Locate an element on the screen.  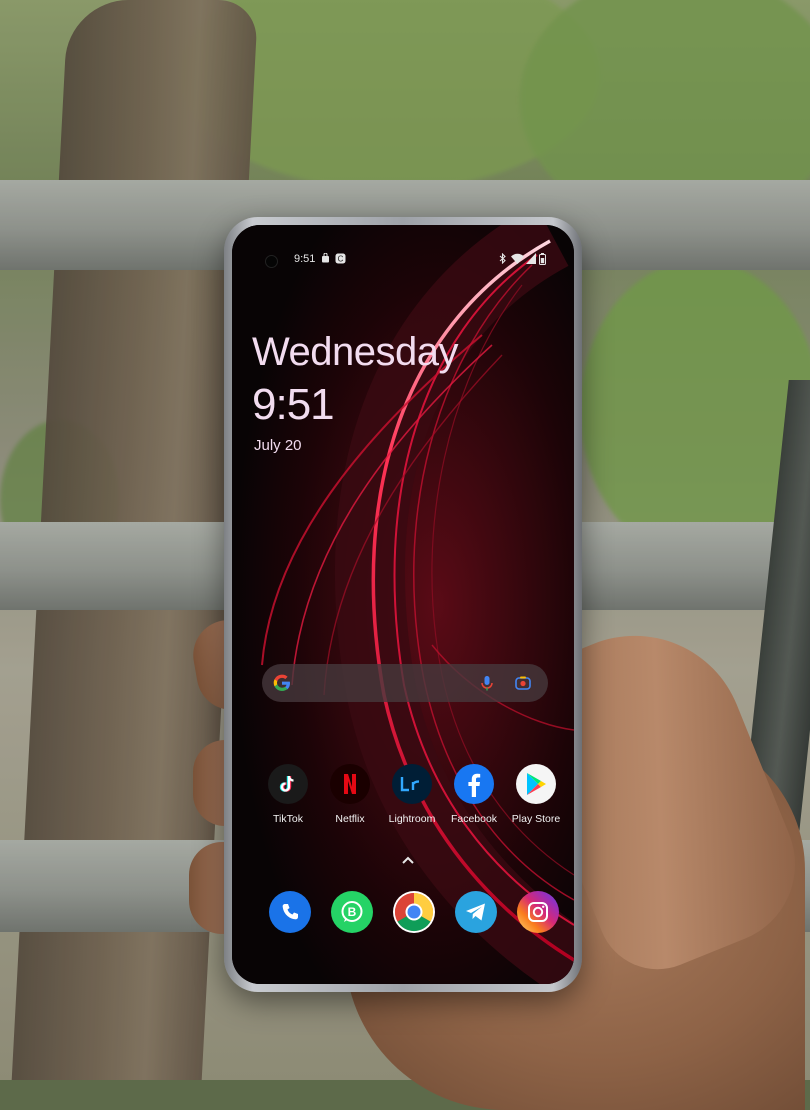
app-label: Play Store is located at coordinates (536, 819).